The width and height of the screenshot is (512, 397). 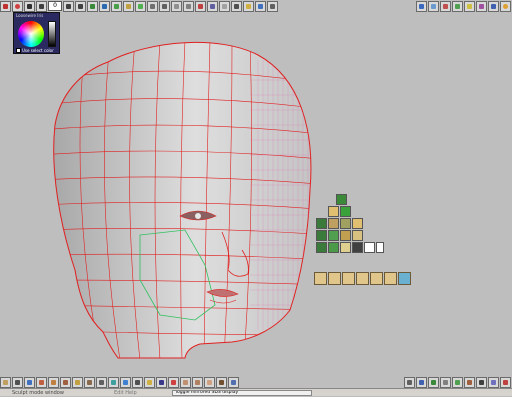 I want to click on camera-view-icon, so click(x=137, y=382).